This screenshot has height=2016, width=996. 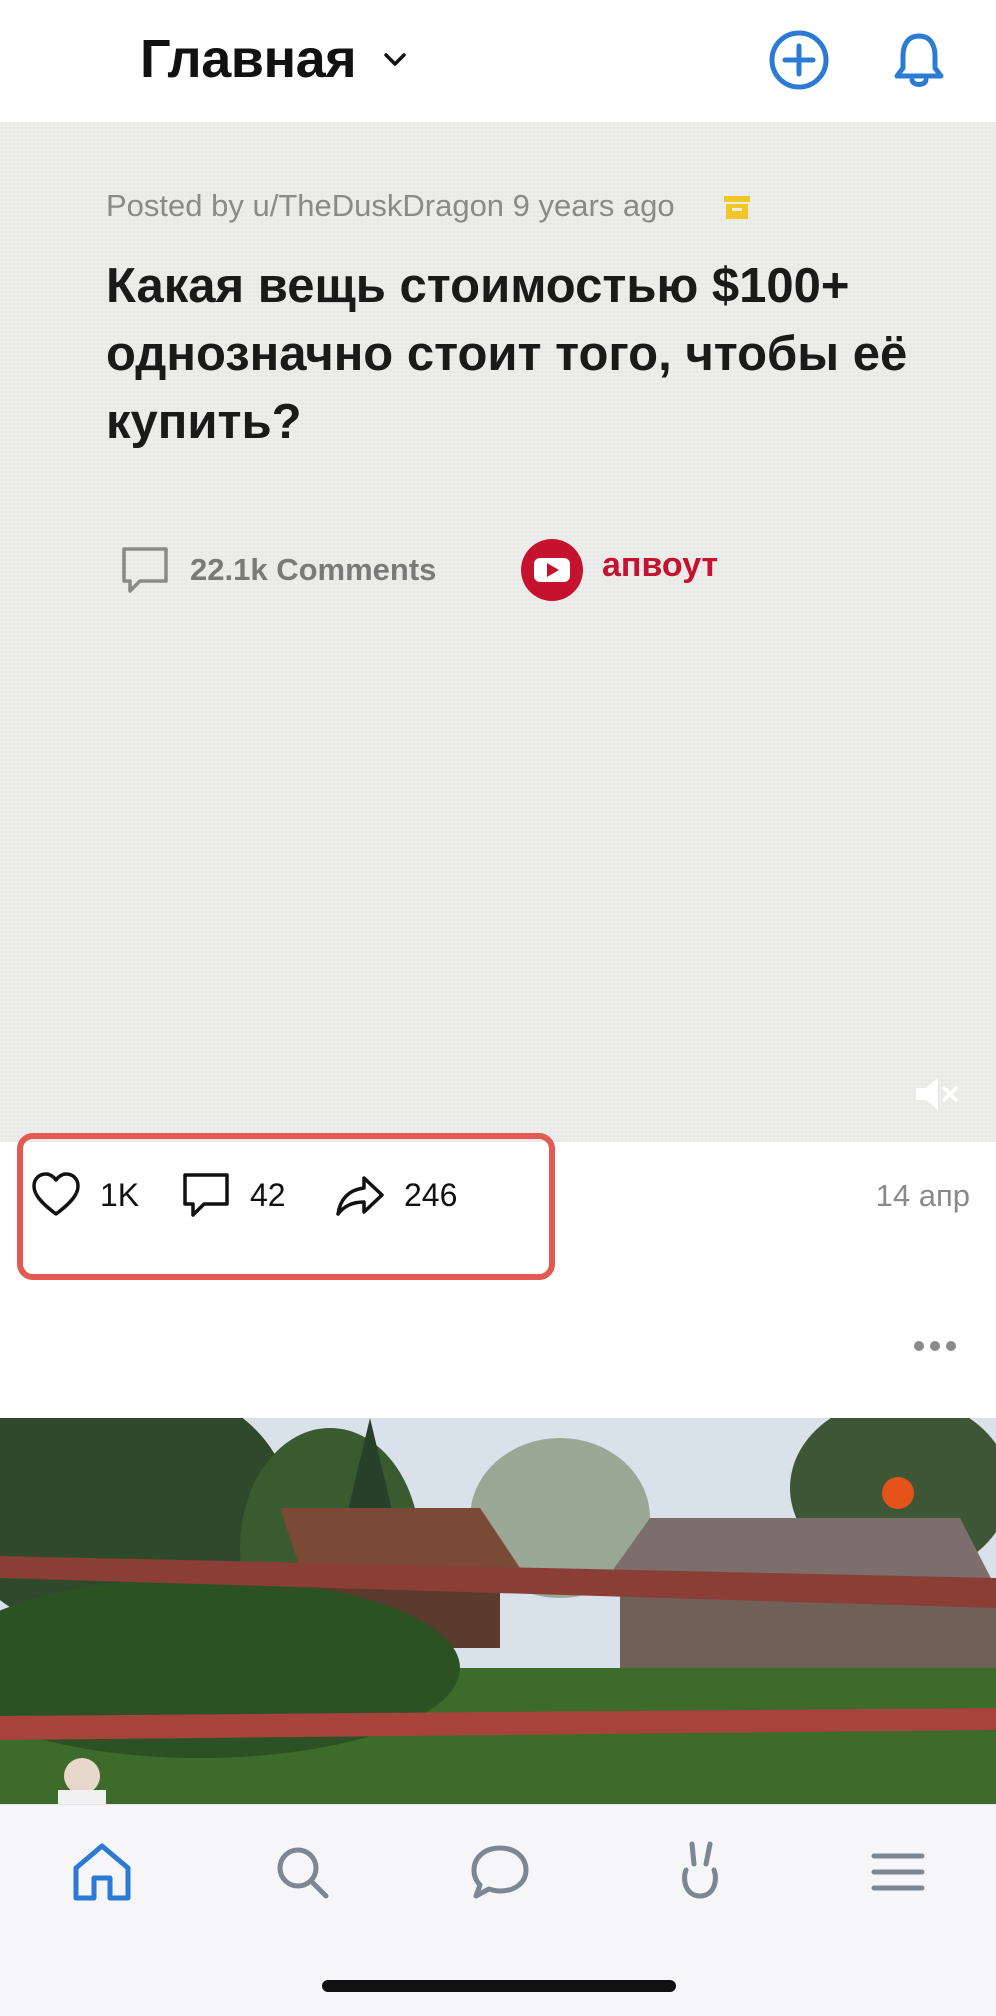 I want to click on share-arrow-icon, so click(x=360, y=1196).